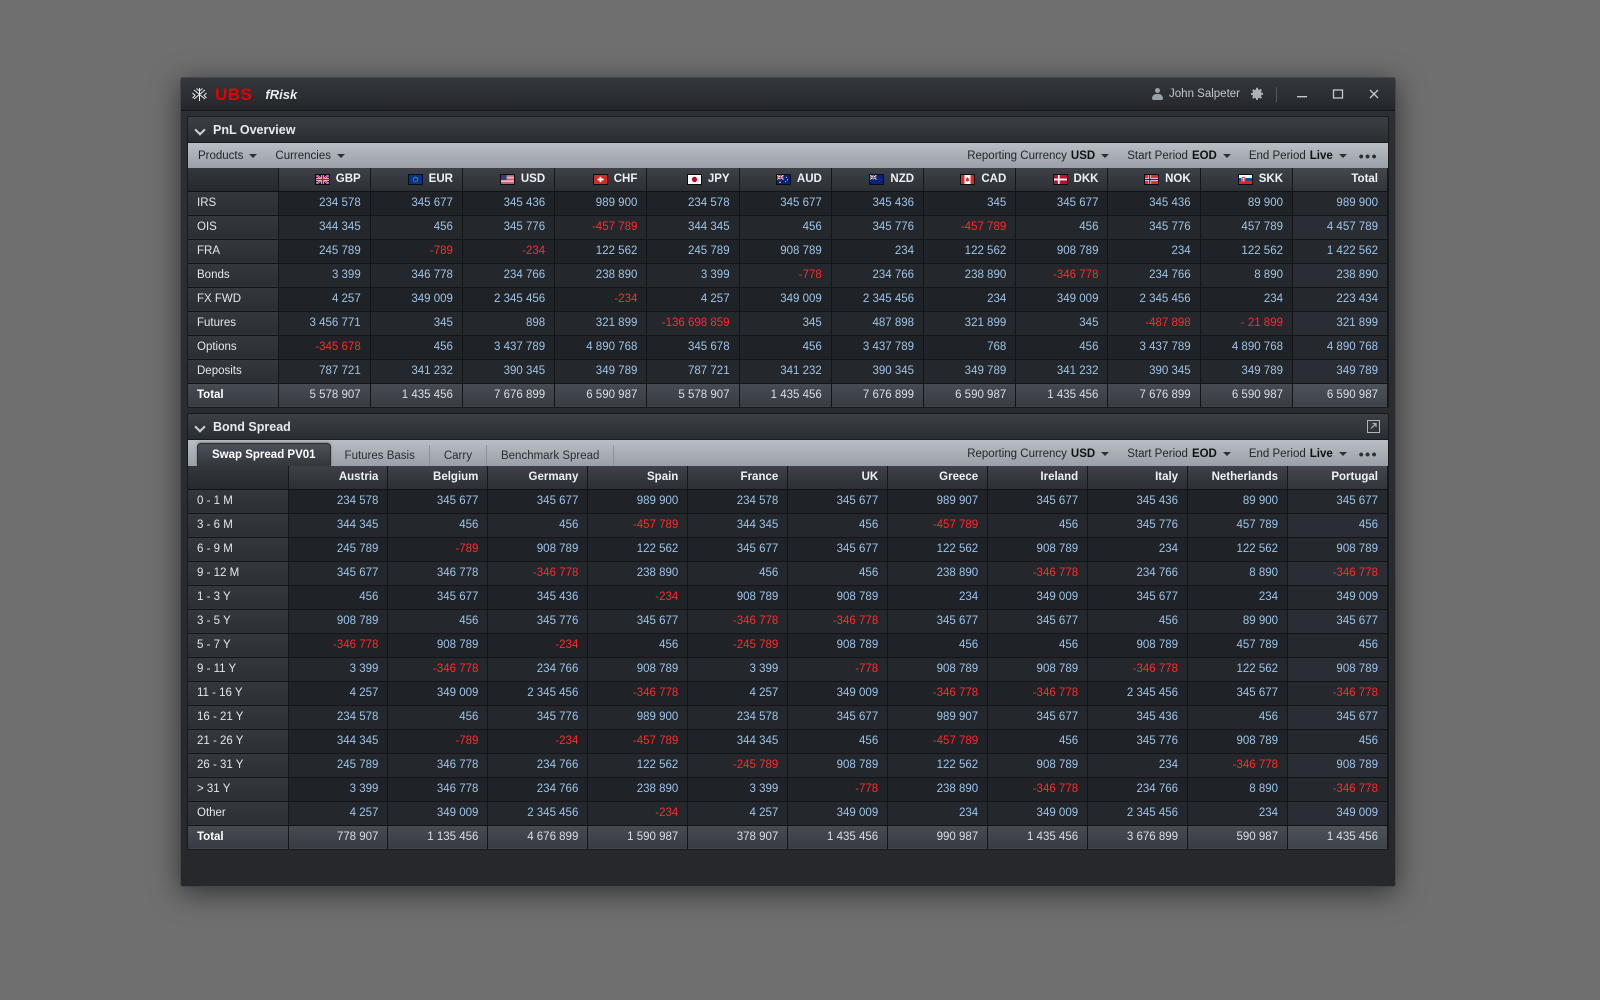 The width and height of the screenshot is (1600, 1000). What do you see at coordinates (1038, 478) in the screenshot?
I see `bond-column-header-ireland: Ireland` at bounding box center [1038, 478].